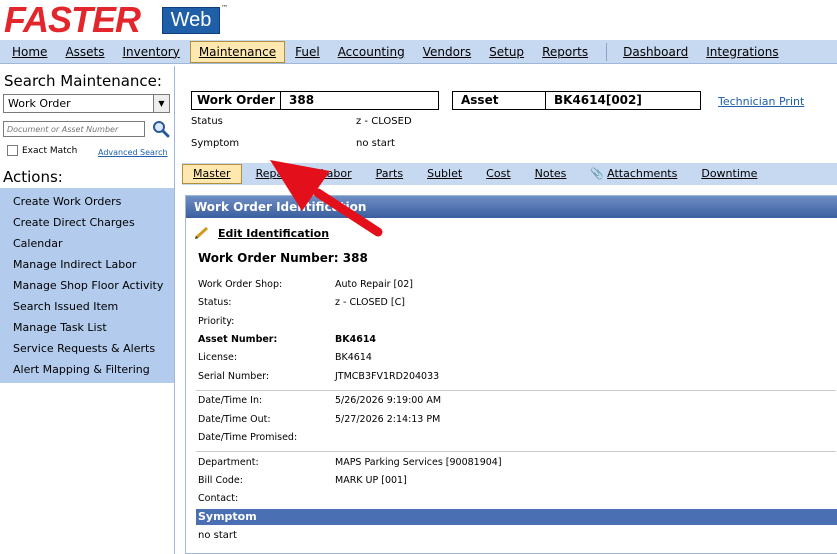 The height and width of the screenshot is (554, 837). What do you see at coordinates (276, 174) in the screenshot?
I see `tab-repairs: Repairs` at bounding box center [276, 174].